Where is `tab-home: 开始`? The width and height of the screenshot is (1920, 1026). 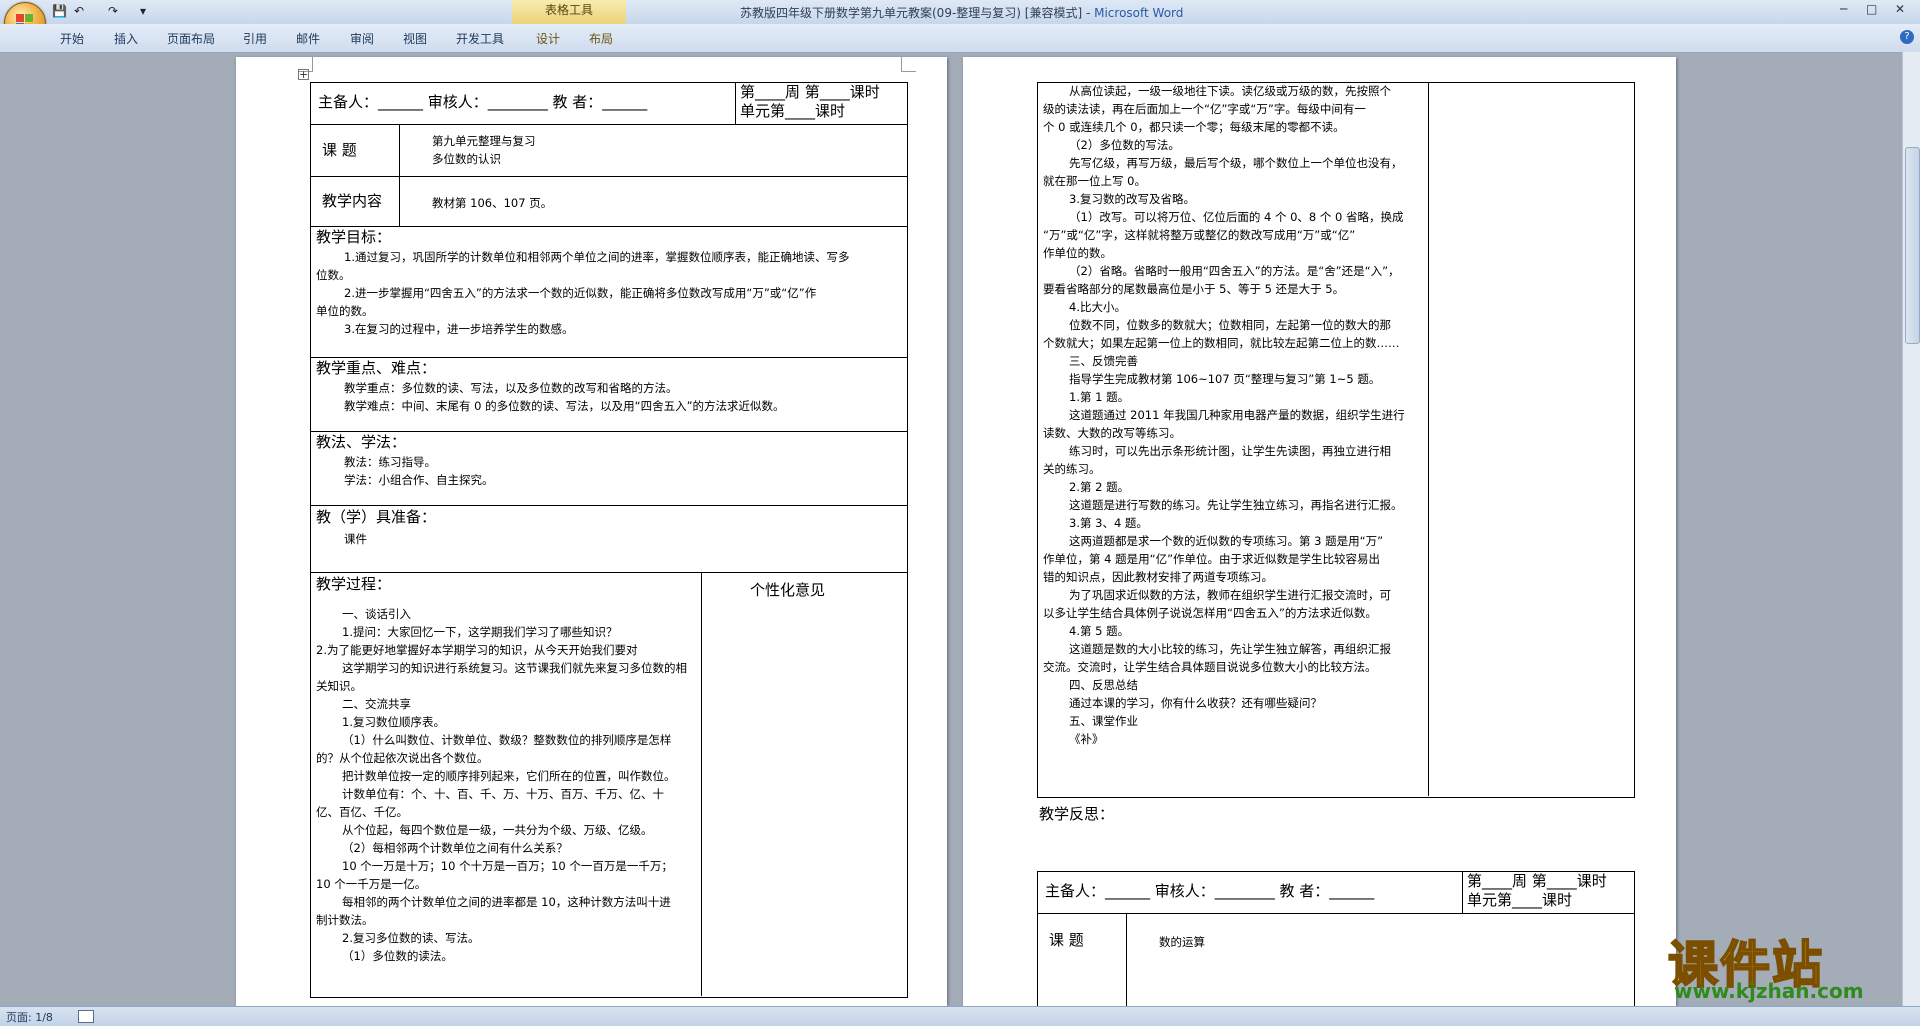 tab-home: 开始 is located at coordinates (72, 38).